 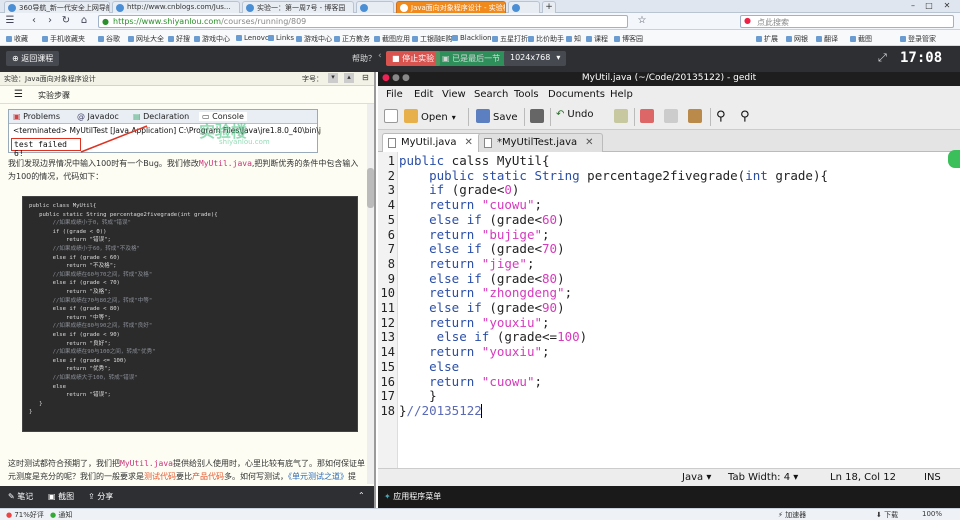 What do you see at coordinates (109, 39) in the screenshot?
I see `bookmark: 谷歌` at bounding box center [109, 39].